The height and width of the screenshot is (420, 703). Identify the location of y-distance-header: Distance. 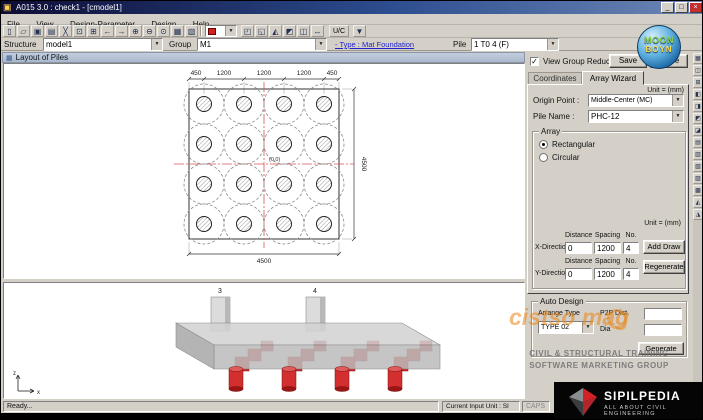
(579, 261).